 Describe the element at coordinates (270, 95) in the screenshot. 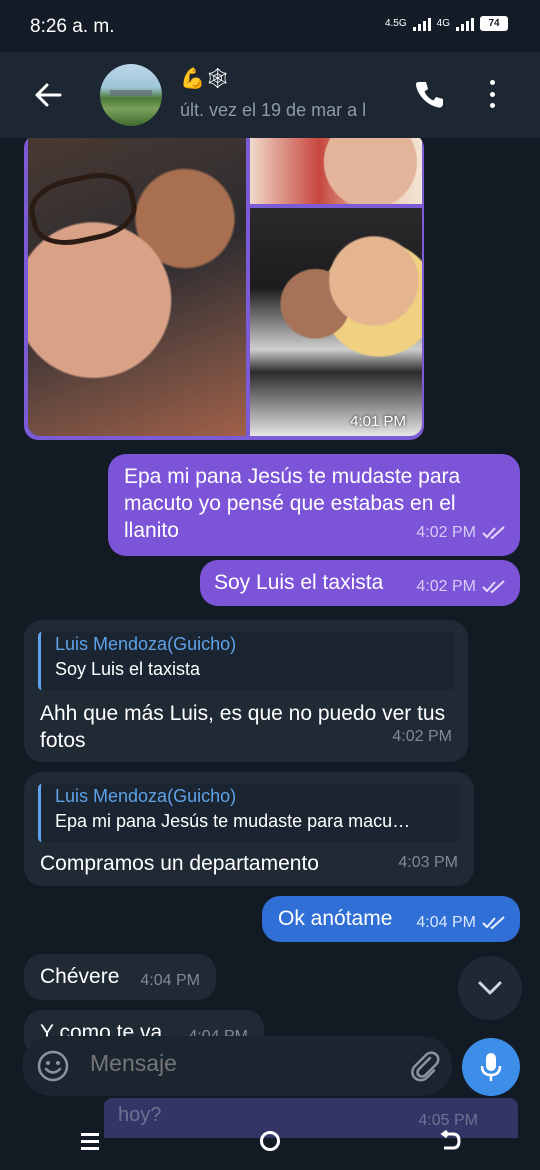

I see `chat-header: 💪🕸 últ. vez el 19 de mar a l` at that location.